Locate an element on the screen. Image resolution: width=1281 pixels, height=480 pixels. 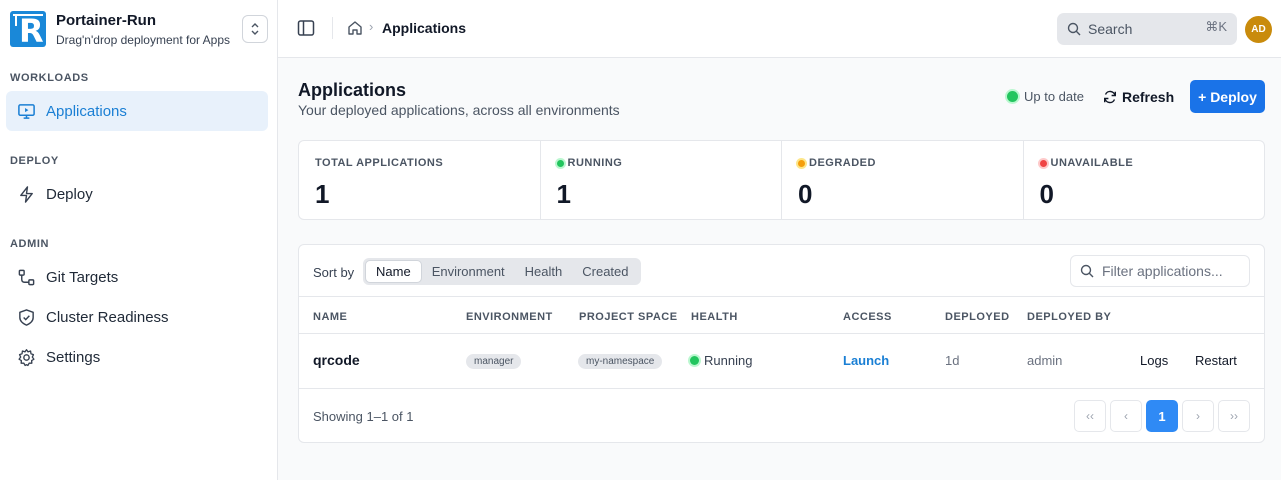
column-header-deployed: DEPLOYED is located at coordinates (977, 317).